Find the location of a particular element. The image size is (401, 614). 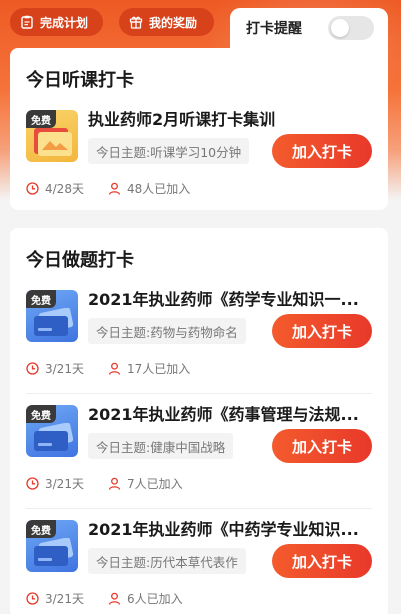

joined-count-text: 6人已加入 is located at coordinates (155, 599).